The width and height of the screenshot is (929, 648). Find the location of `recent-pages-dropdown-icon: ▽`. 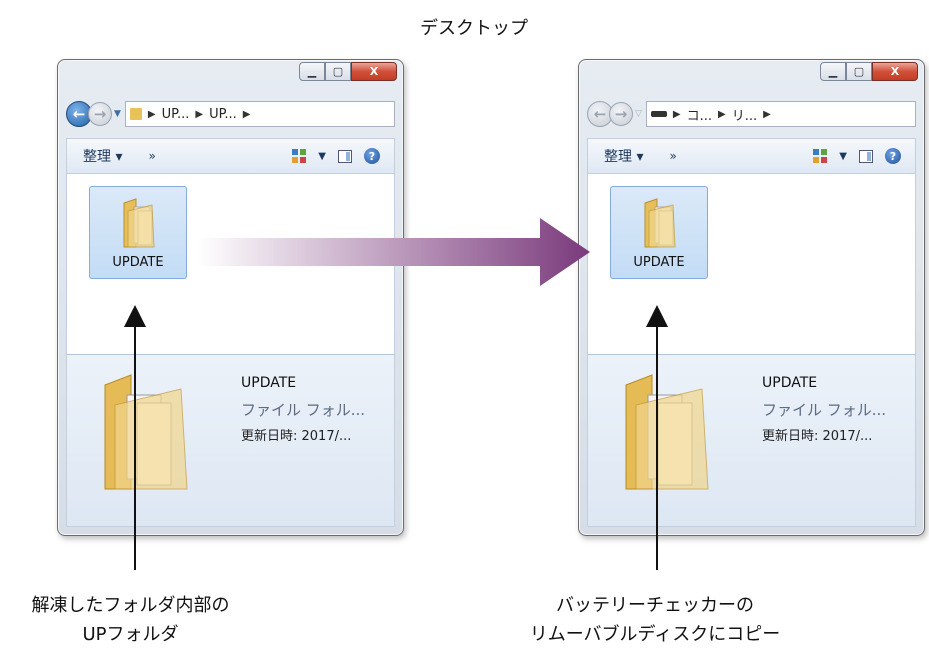

recent-pages-dropdown-icon: ▽ is located at coordinates (638, 114).